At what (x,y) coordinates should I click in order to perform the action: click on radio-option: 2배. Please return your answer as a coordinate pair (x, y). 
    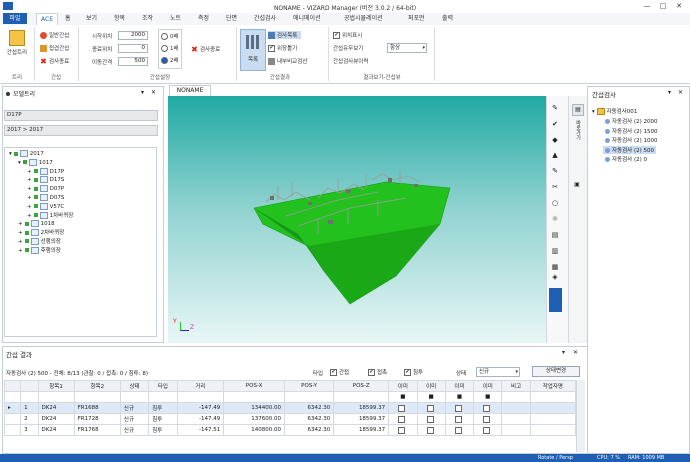
    Looking at the image, I should click on (170, 60).